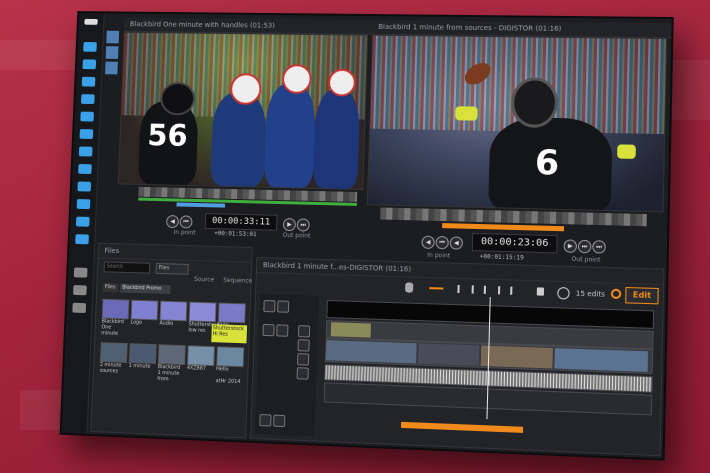 The width and height of the screenshot is (710, 473). What do you see at coordinates (337, 139) in the screenshot?
I see `player-blue` at bounding box center [337, 139].